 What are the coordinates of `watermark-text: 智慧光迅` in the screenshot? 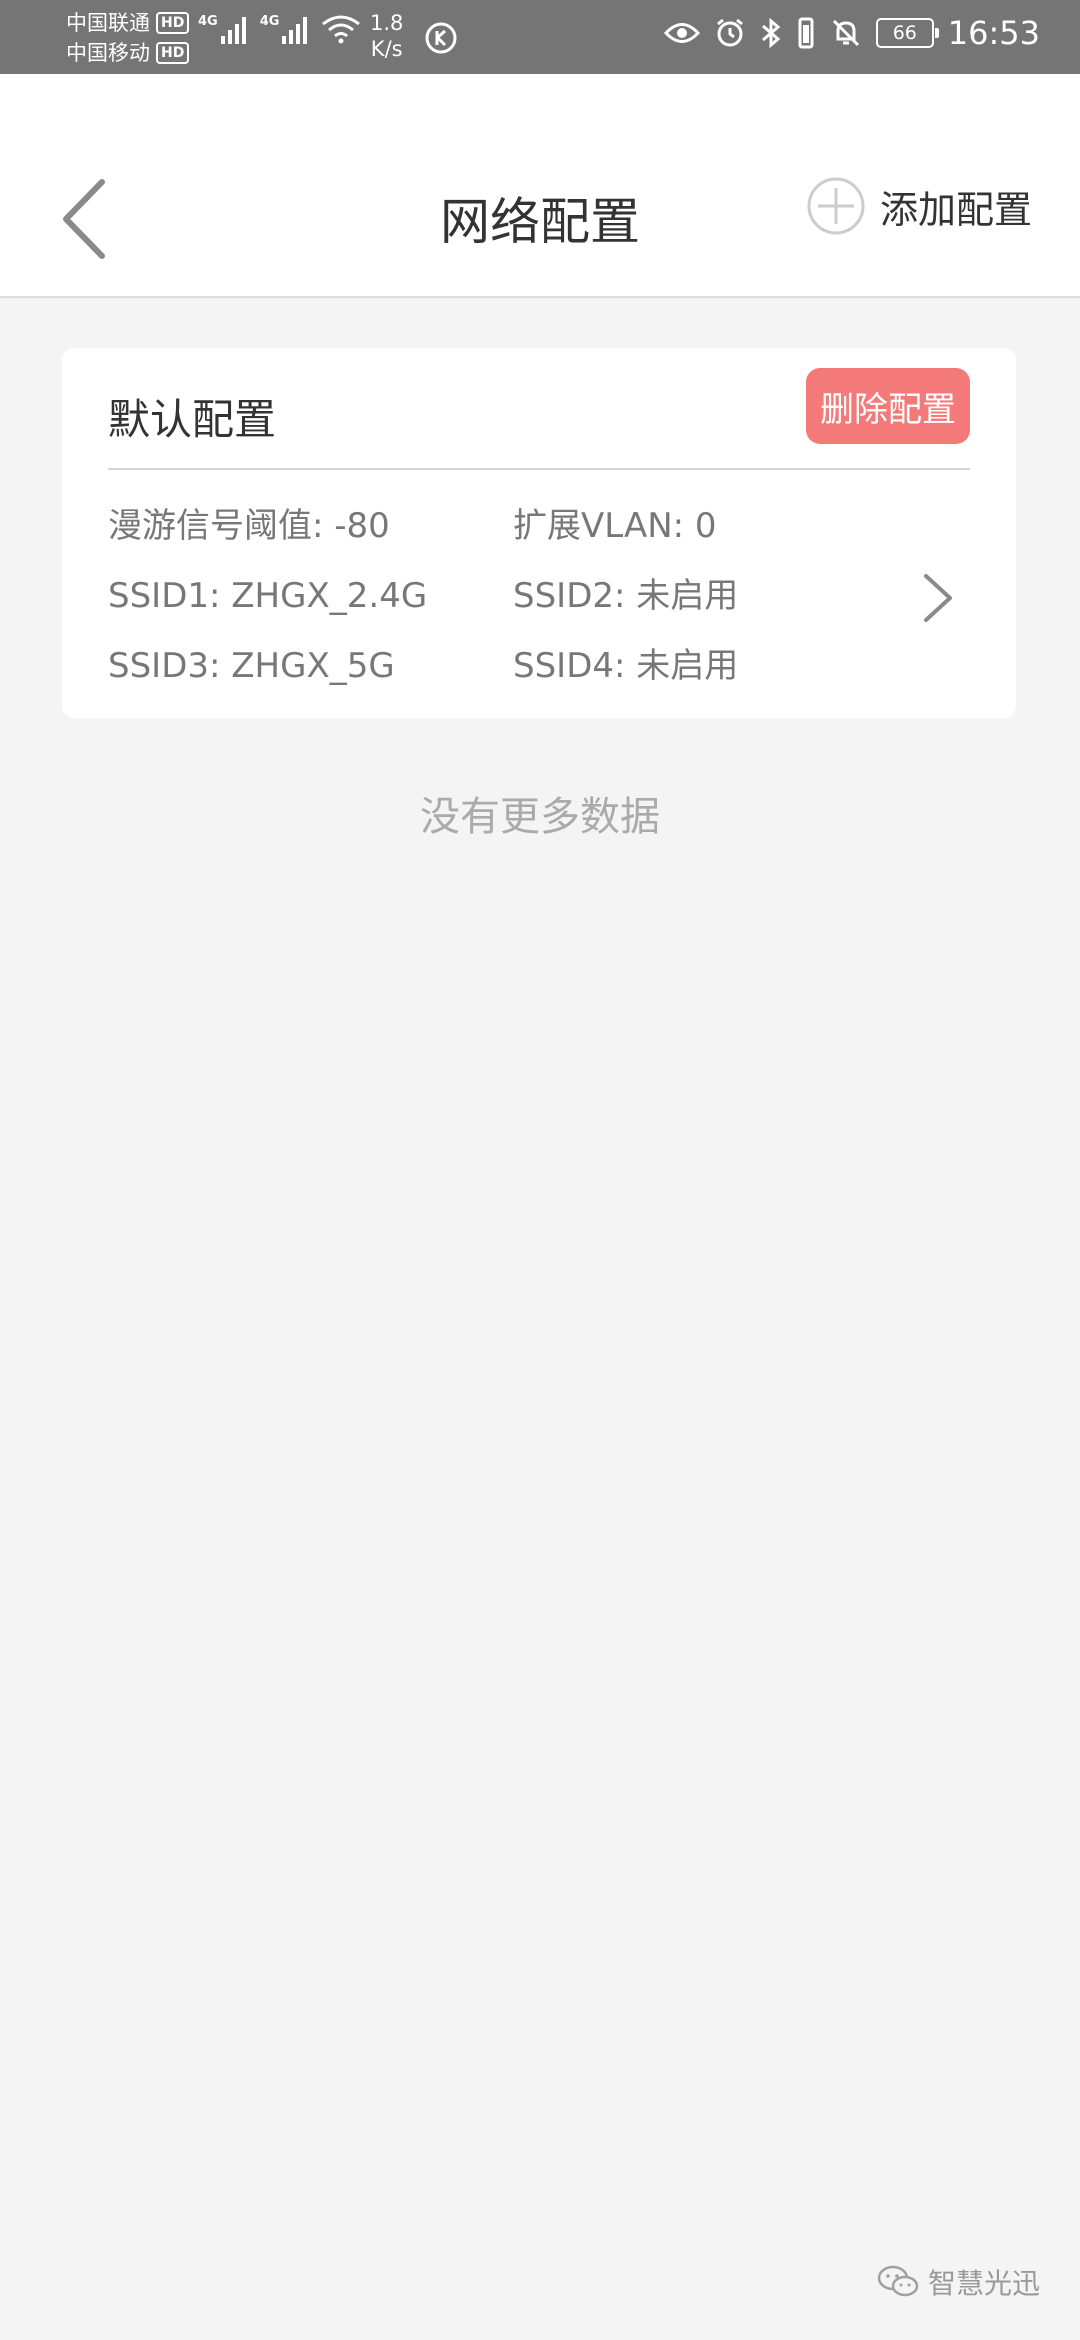 It's located at (983, 2283).